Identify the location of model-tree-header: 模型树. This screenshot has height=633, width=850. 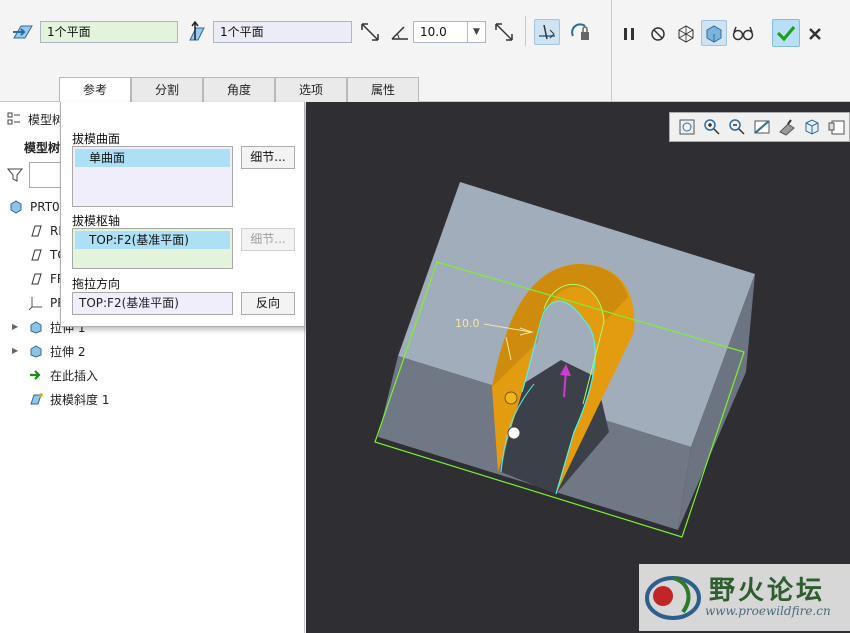
(35, 119).